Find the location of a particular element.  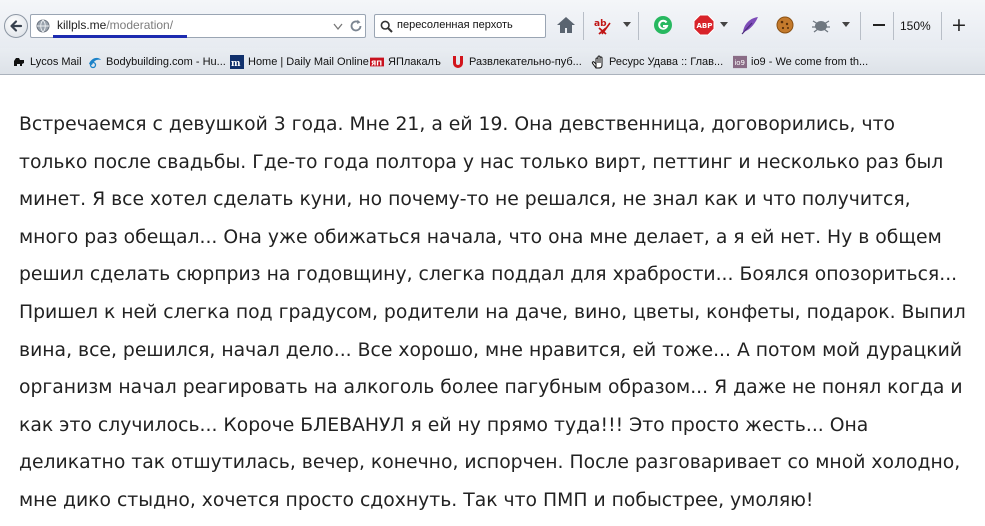

back-button is located at coordinates (16, 26).